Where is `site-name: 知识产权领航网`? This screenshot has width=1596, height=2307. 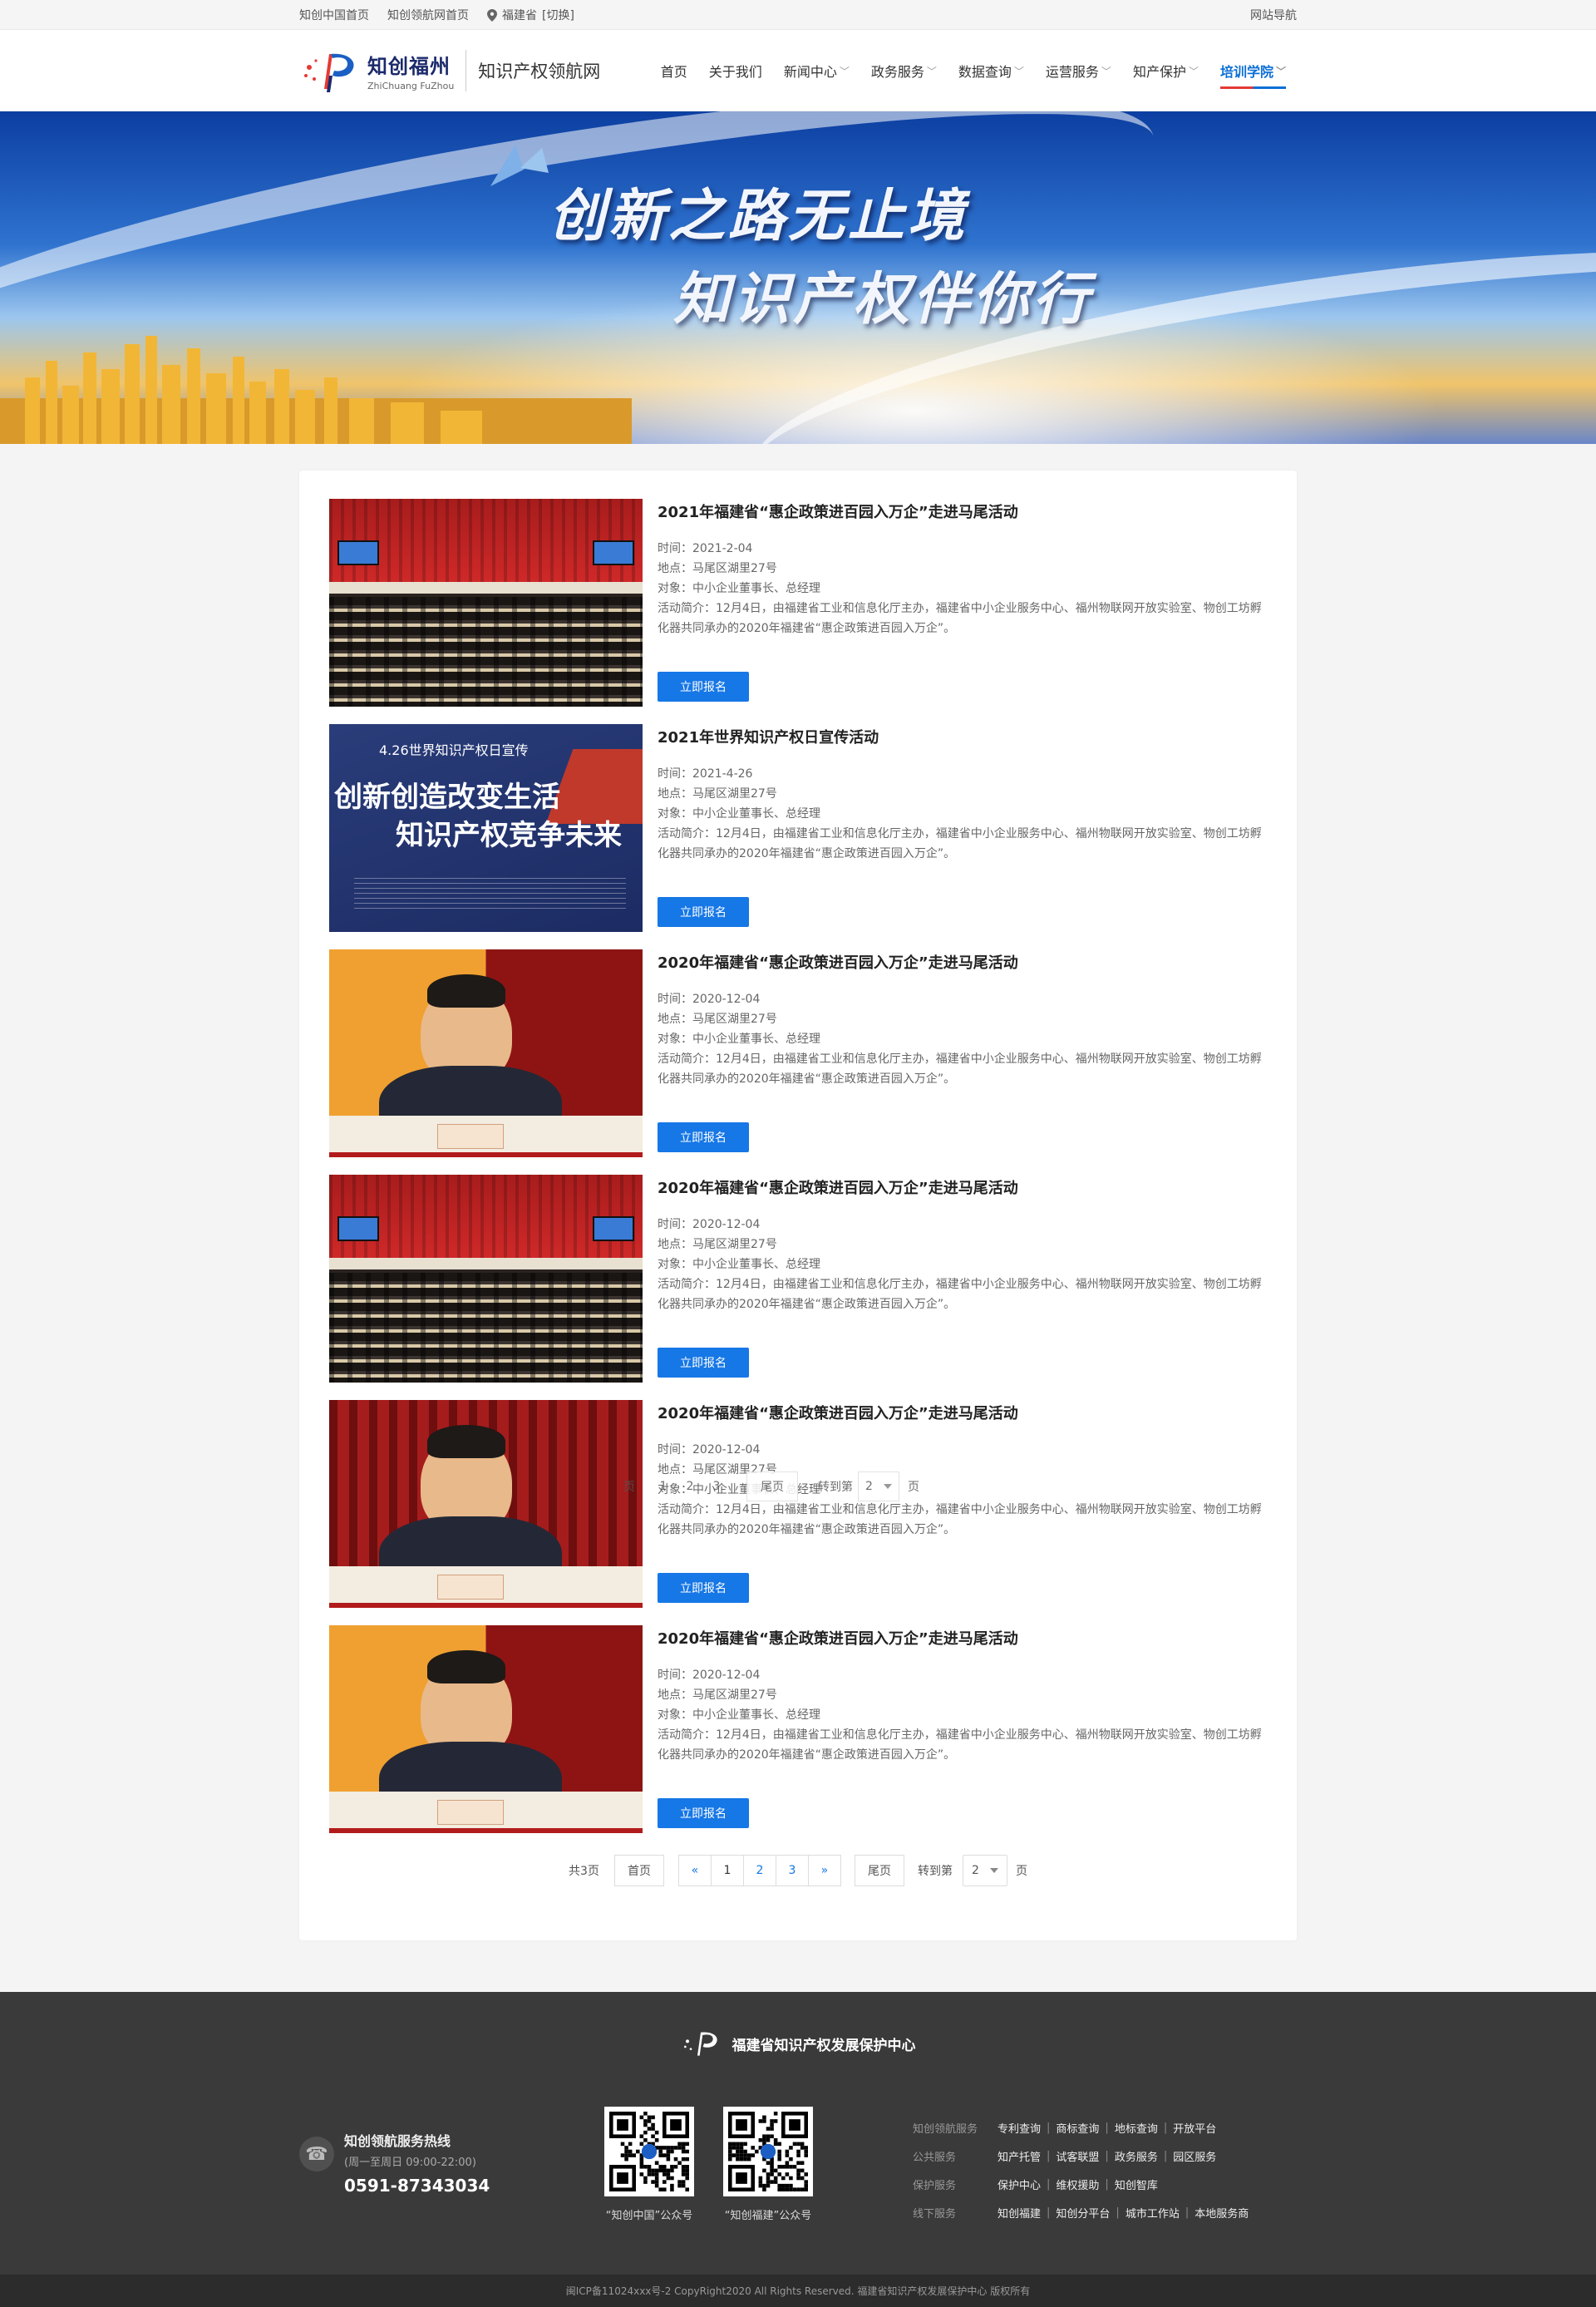 site-name: 知识产权领航网 is located at coordinates (539, 71).